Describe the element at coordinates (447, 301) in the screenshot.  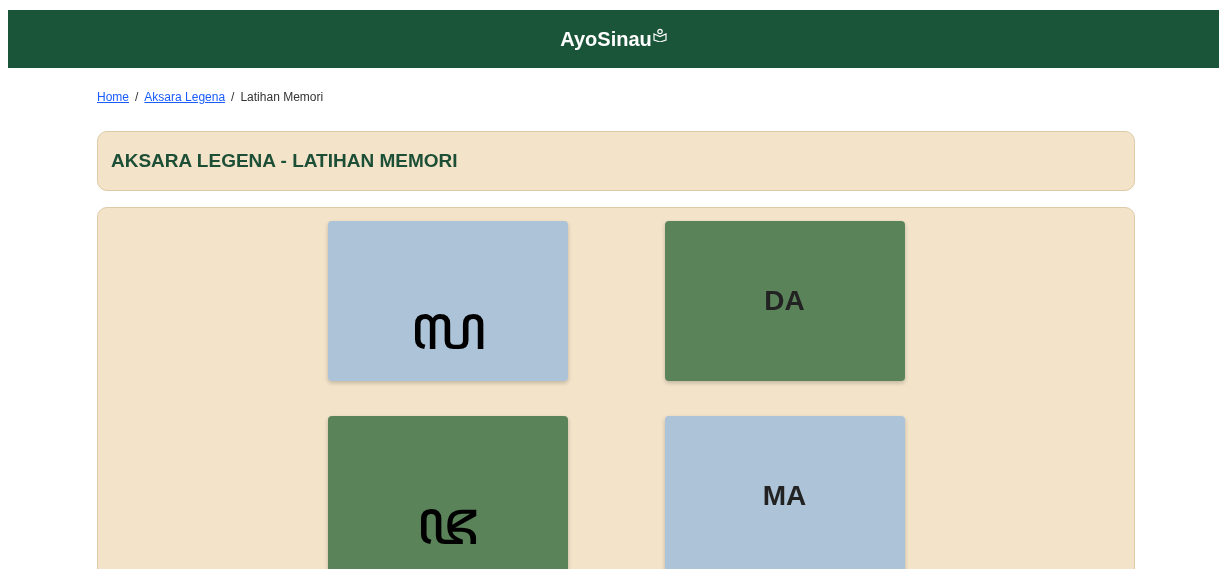
I see `memory-card: ꦭ` at that location.